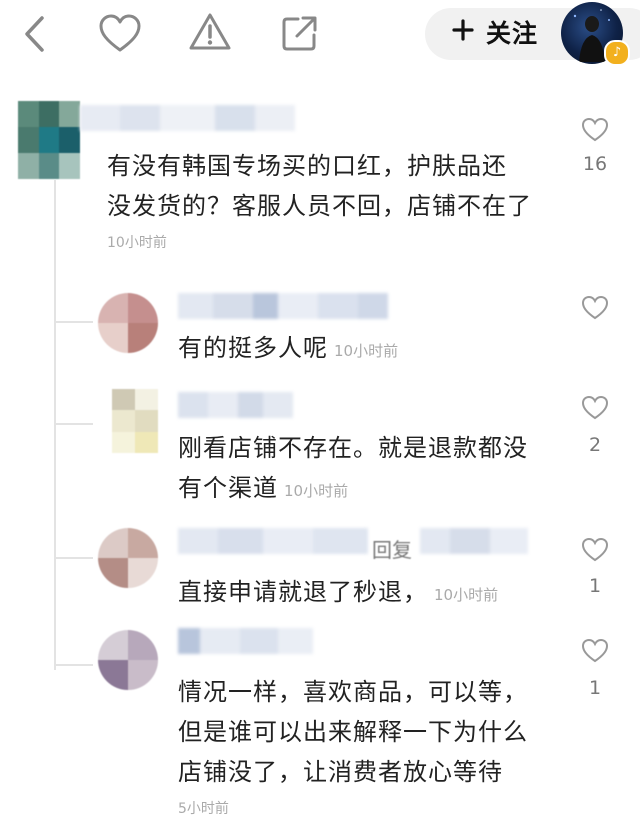 Image resolution: width=640 pixels, height=834 pixels. Describe the element at coordinates (137, 243) in the screenshot. I see `comment-time: 10小时前` at that location.